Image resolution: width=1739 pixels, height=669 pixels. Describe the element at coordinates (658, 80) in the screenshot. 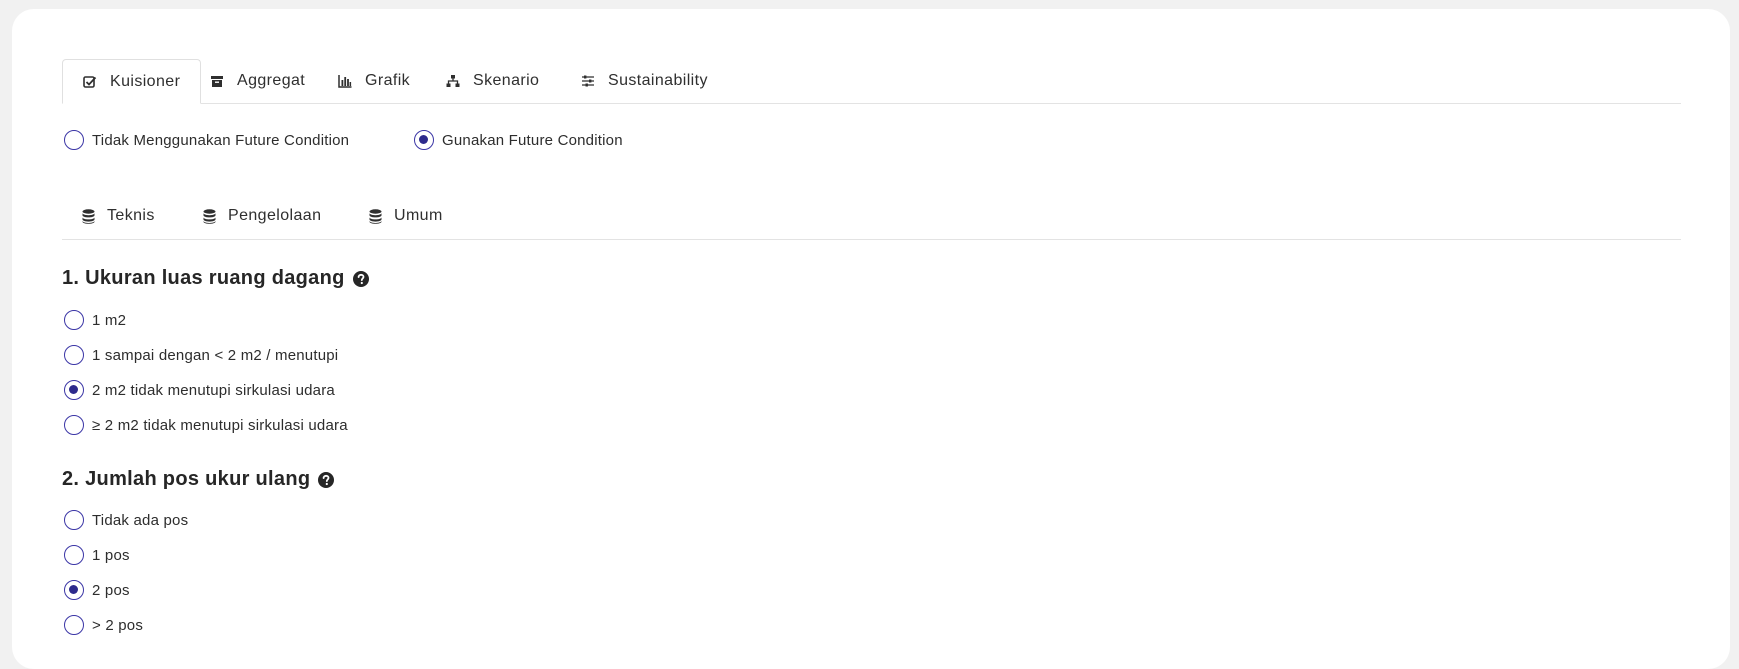

I see `tab-label: Sustainability` at that location.